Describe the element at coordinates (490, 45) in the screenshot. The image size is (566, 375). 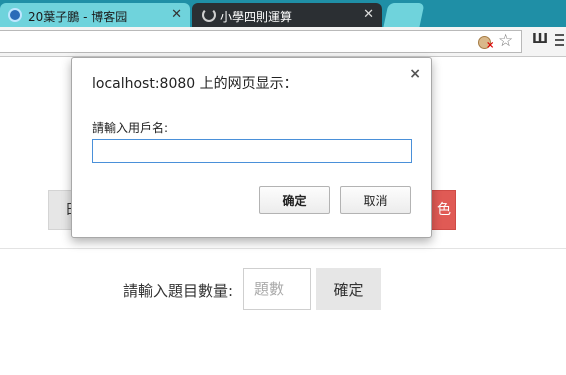
I see `blocked-mark-icon: ×` at that location.